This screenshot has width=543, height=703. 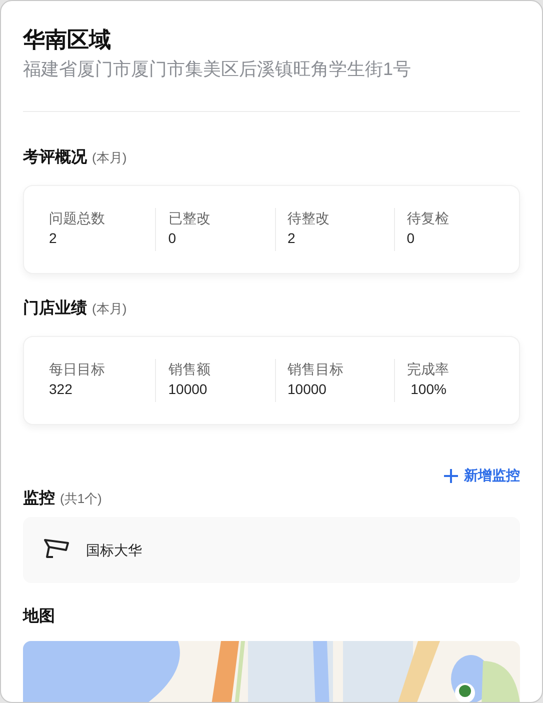 What do you see at coordinates (451, 476) in the screenshot?
I see `plus-icon` at bounding box center [451, 476].